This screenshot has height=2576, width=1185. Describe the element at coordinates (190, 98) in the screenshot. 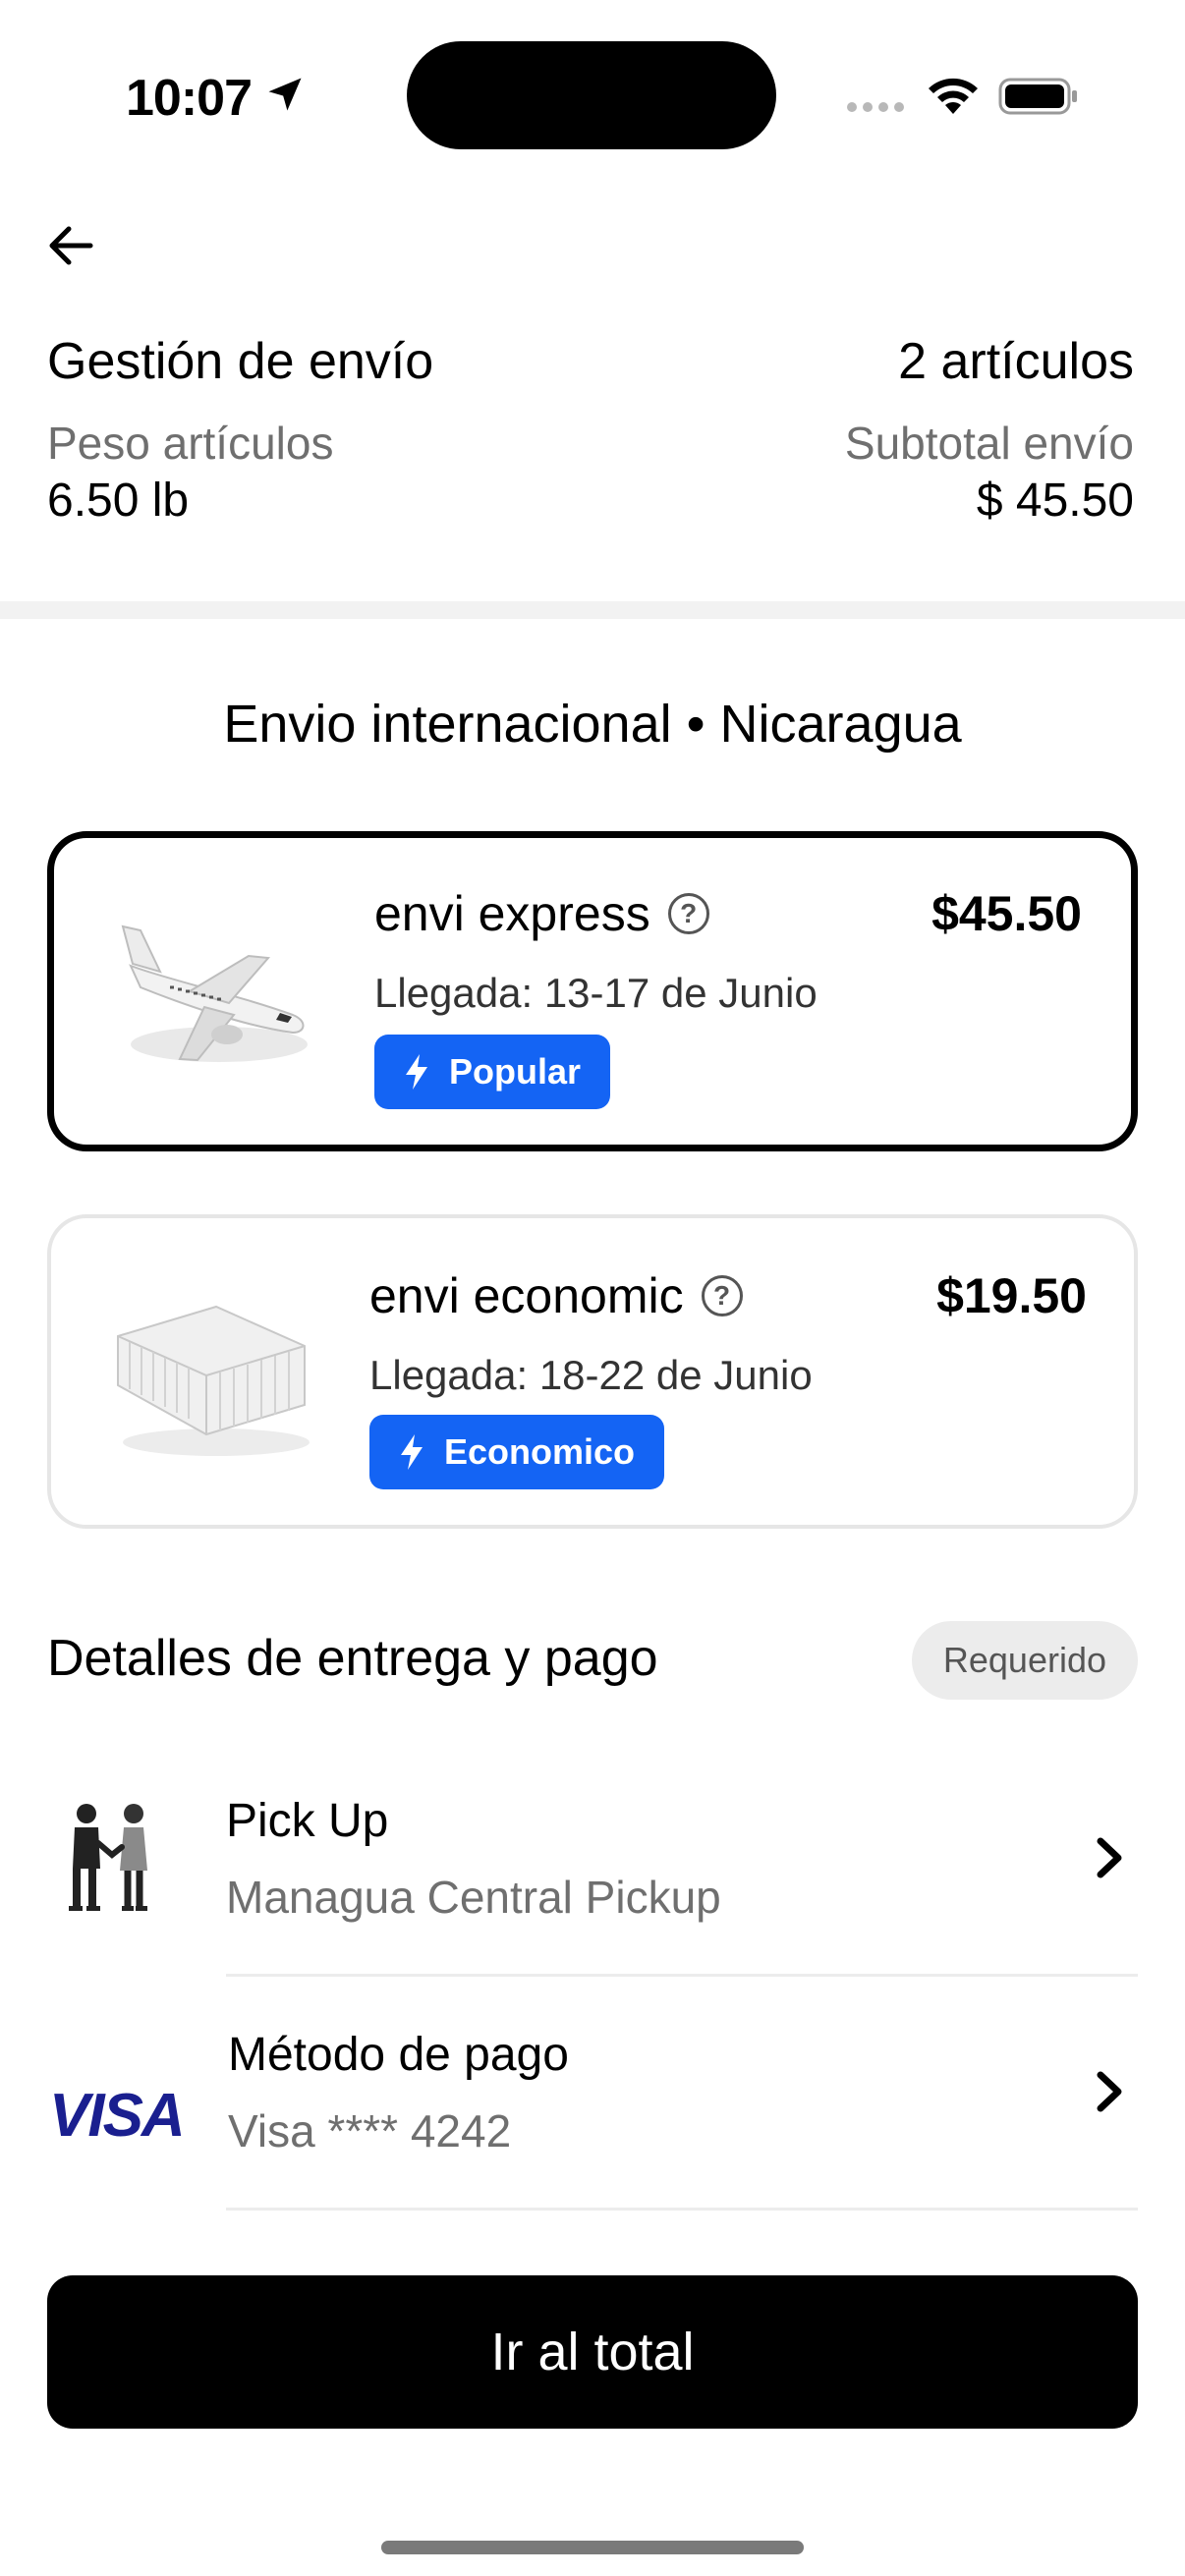

I see `status-time: 10:07` at that location.